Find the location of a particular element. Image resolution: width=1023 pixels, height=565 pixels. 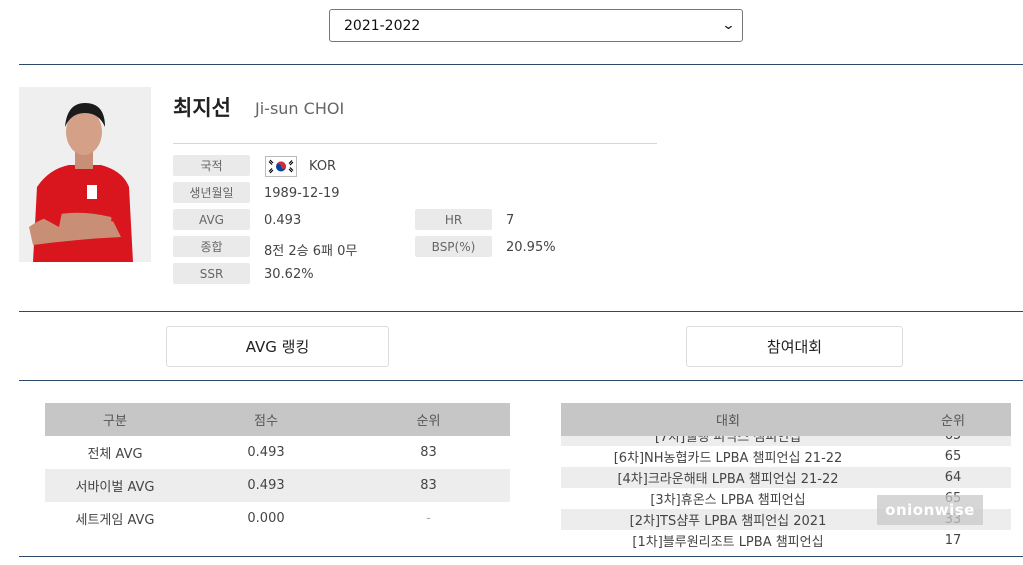

table-row: 서바이벌 AVG 0.493 83 is located at coordinates (277, 485).